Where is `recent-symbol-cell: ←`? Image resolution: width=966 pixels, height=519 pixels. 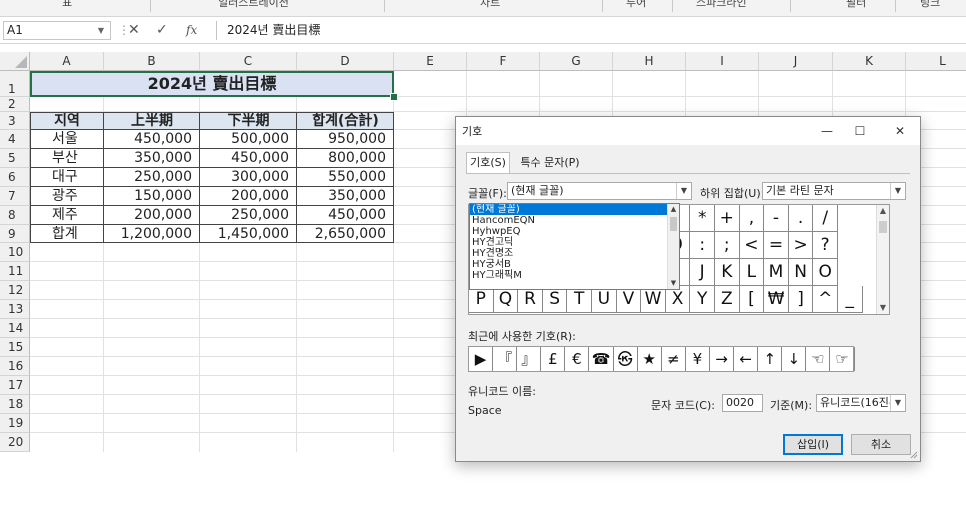 recent-symbol-cell: ← is located at coordinates (746, 359).